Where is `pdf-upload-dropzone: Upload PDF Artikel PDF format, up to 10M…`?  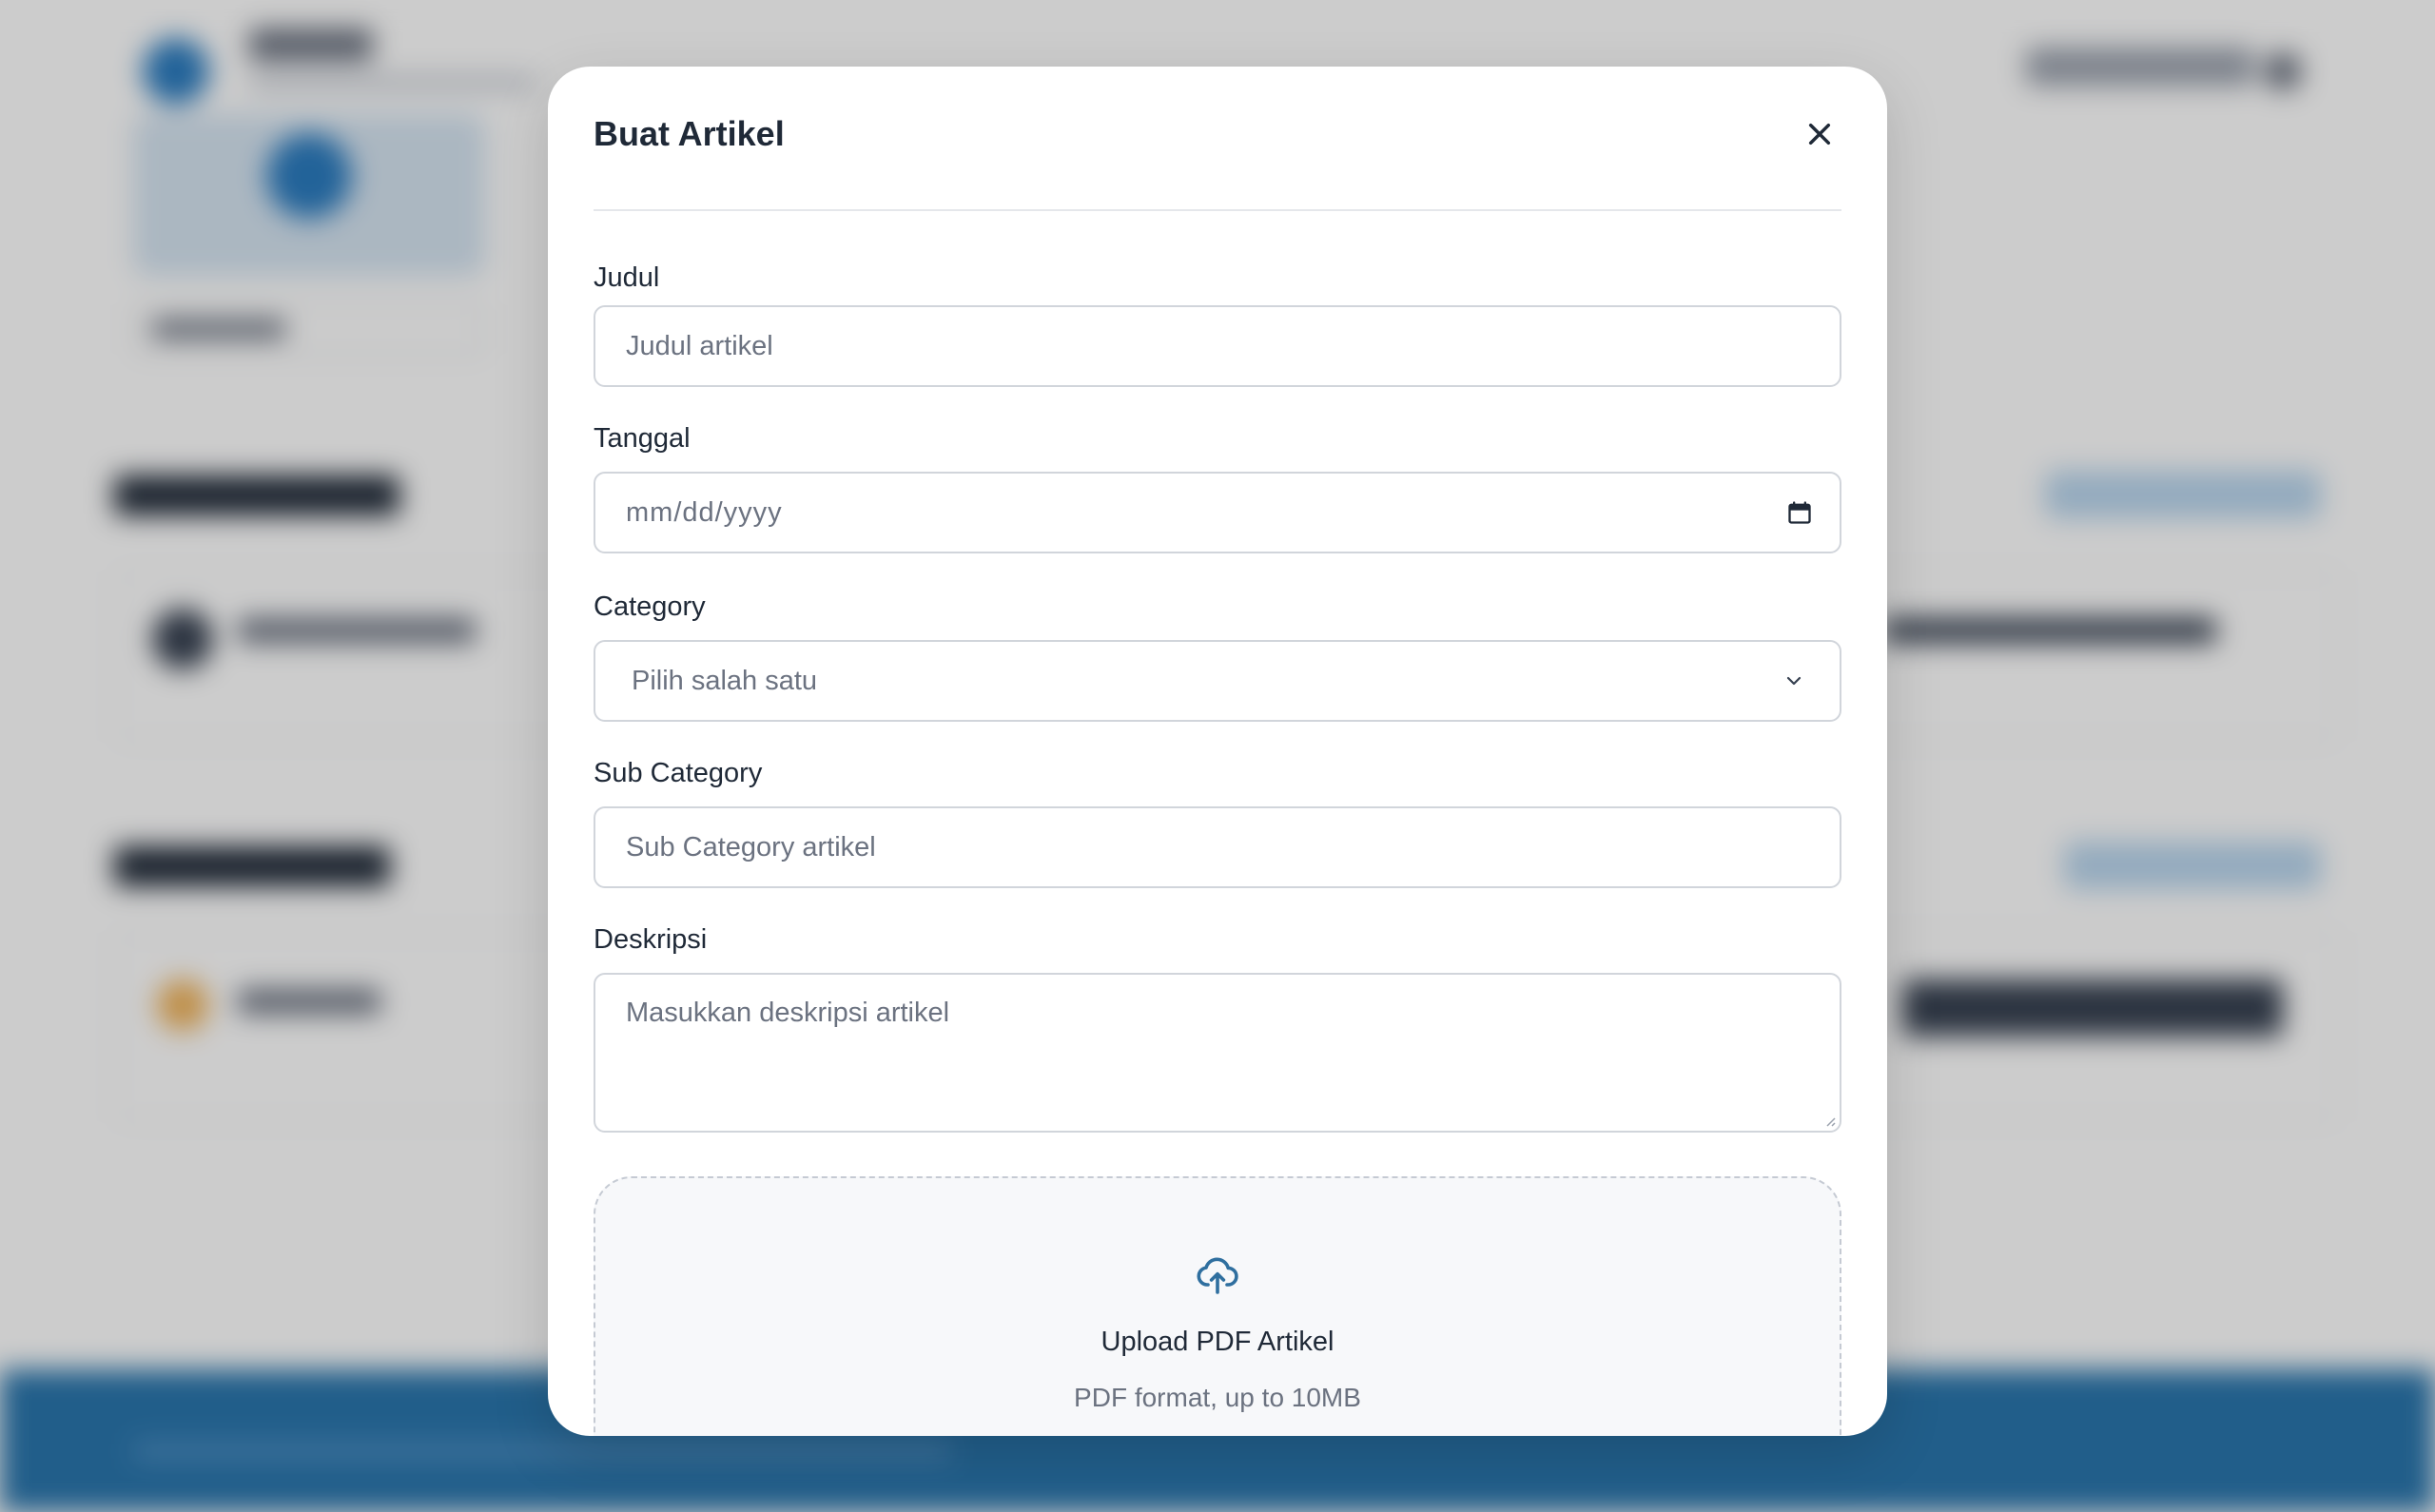
pdf-upload-dropzone: Upload PDF Artikel PDF format, up to 10M… is located at coordinates (1217, 1306).